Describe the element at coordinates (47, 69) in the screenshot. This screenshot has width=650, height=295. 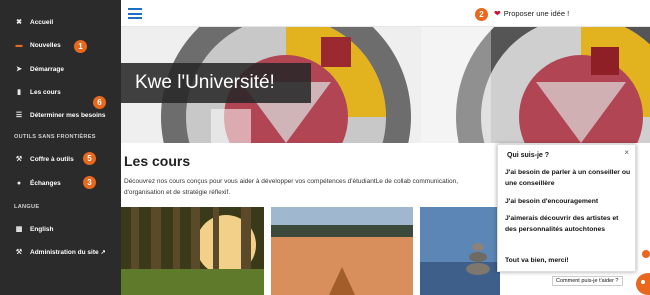
I see `sidebar-item-label: Démarrage` at that location.